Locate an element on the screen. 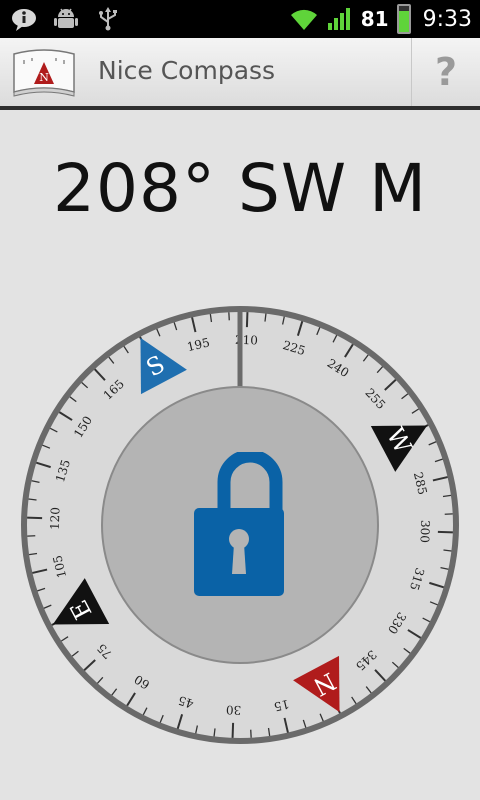 Image resolution: width=480 pixels, height=800 pixels. tick-label: 300 is located at coordinates (424, 531).